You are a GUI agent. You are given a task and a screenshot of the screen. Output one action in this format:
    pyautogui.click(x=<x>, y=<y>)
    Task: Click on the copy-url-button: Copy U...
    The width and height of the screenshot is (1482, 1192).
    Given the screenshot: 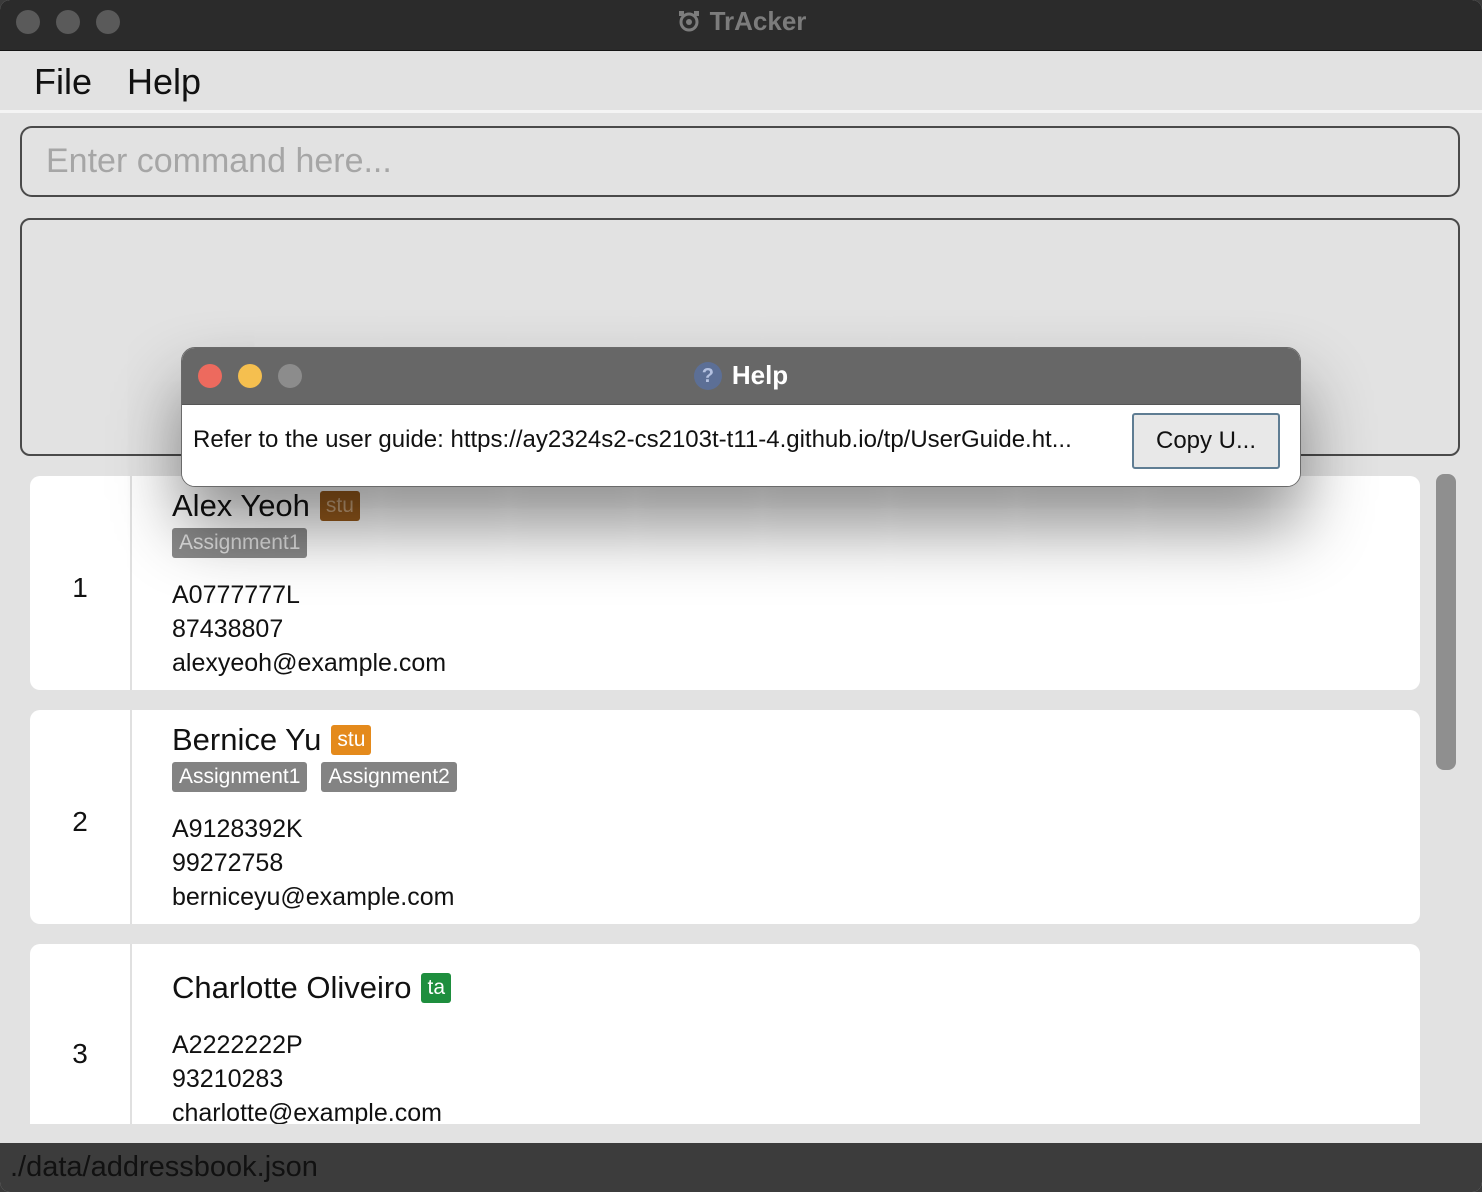 What is the action you would take?
    pyautogui.click(x=1206, y=441)
    